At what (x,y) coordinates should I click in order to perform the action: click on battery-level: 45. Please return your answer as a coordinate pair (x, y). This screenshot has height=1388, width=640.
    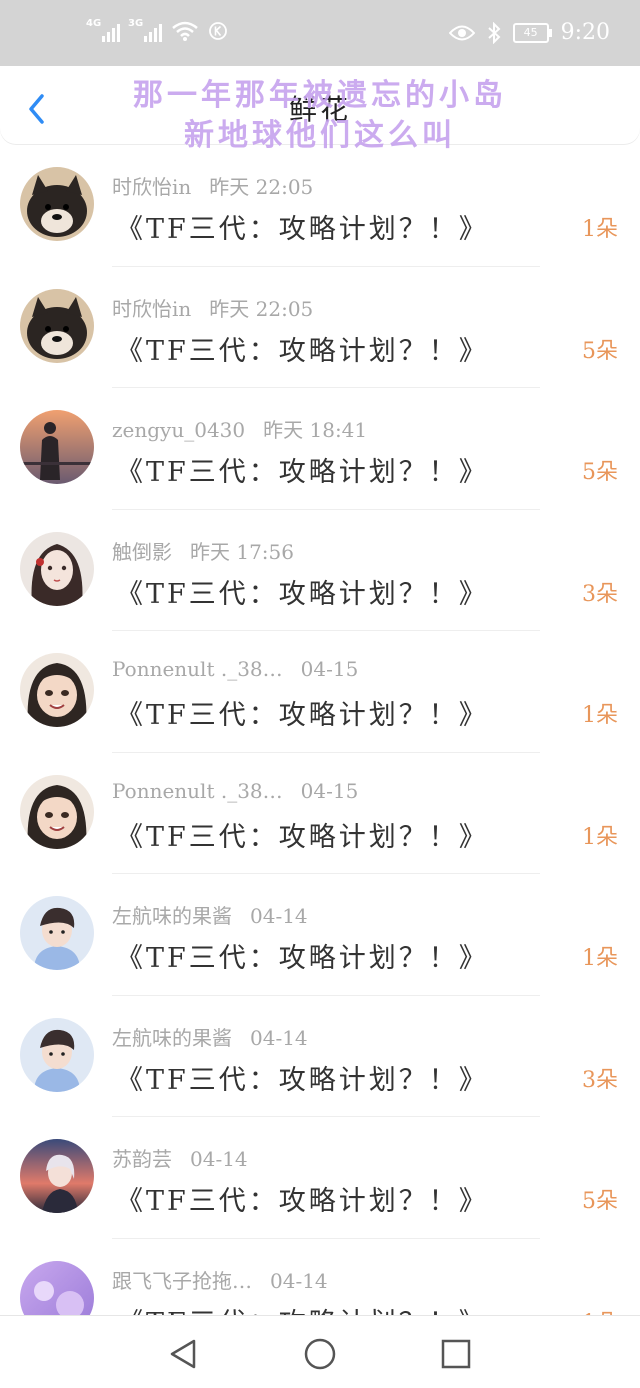
    Looking at the image, I should click on (530, 32).